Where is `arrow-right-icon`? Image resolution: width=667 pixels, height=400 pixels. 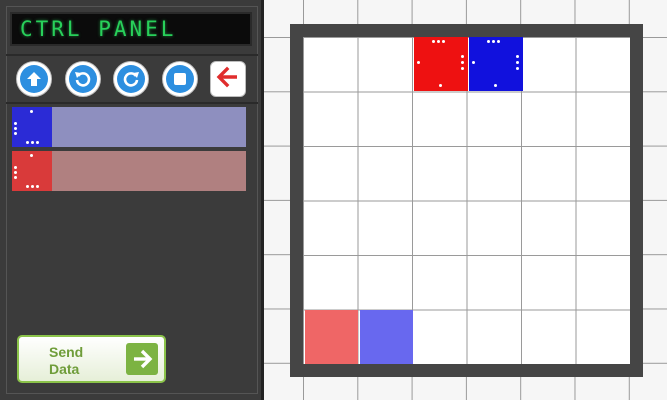
arrow-right-icon is located at coordinates (142, 359).